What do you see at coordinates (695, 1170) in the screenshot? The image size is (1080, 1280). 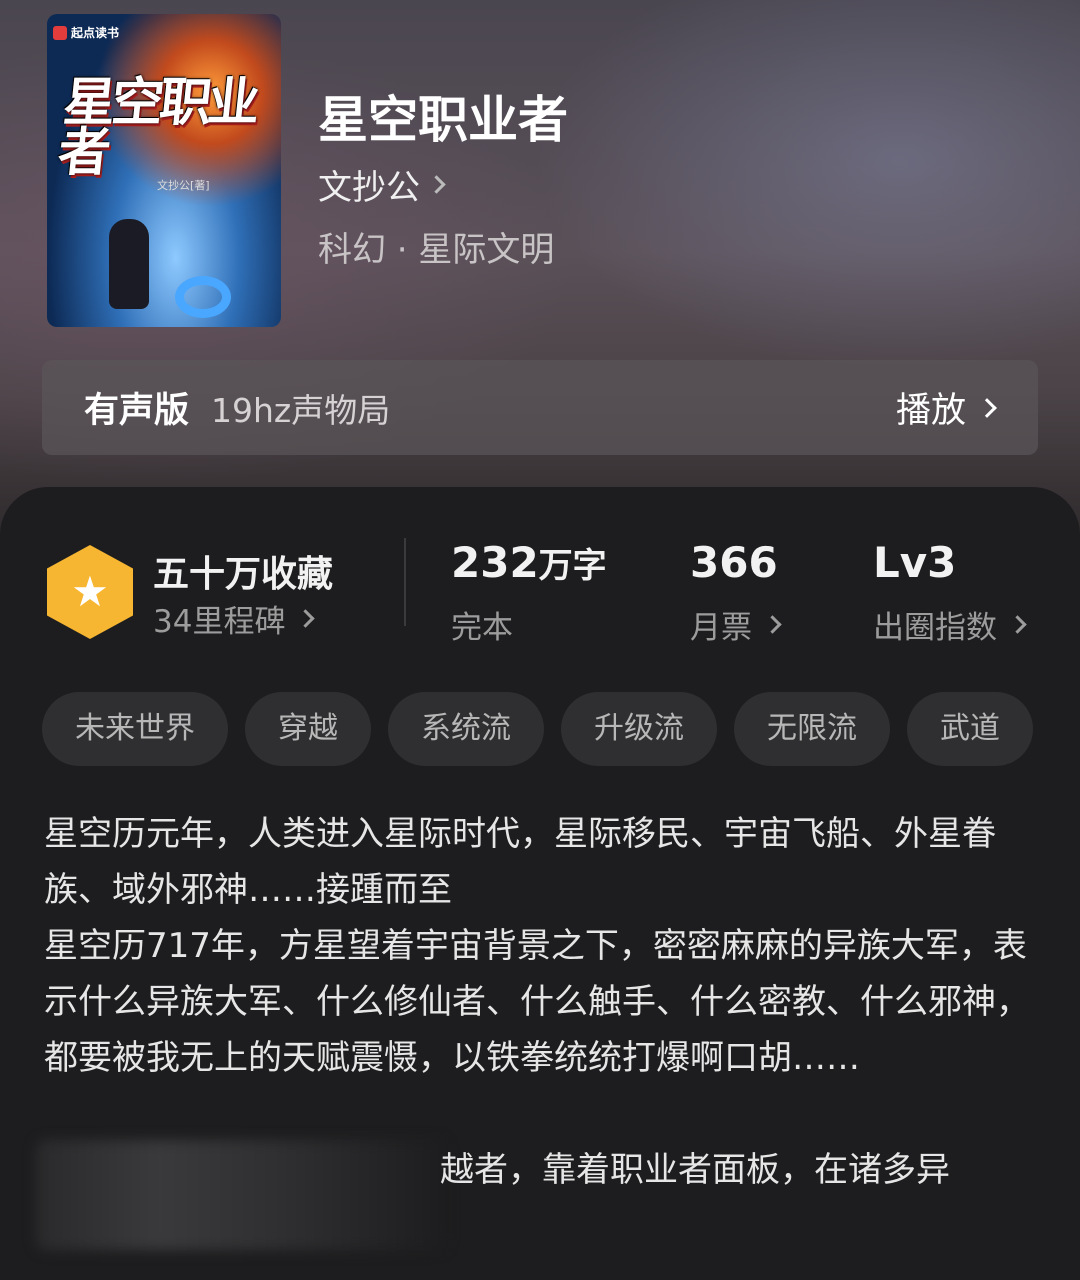 I see `description-paragraph-partial: 越者，靠着职业者面板，在诸多异` at bounding box center [695, 1170].